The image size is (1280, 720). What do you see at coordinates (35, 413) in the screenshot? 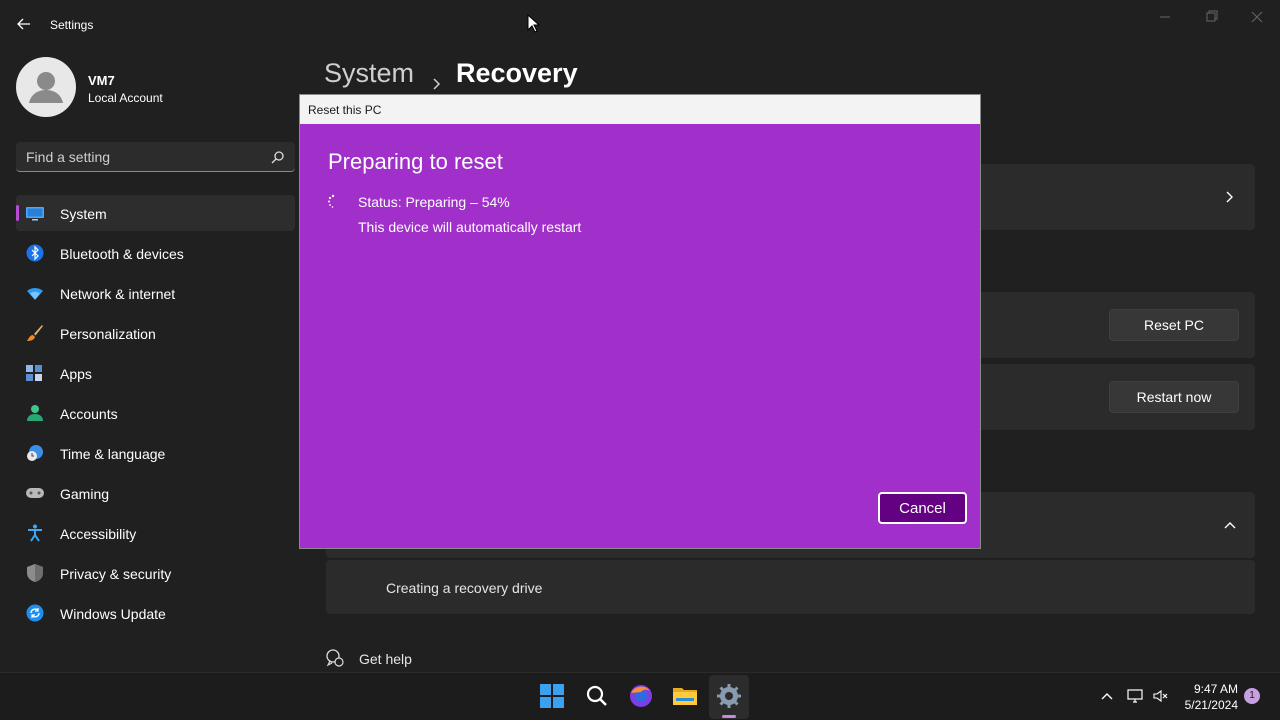
I see `person-icon` at bounding box center [35, 413].